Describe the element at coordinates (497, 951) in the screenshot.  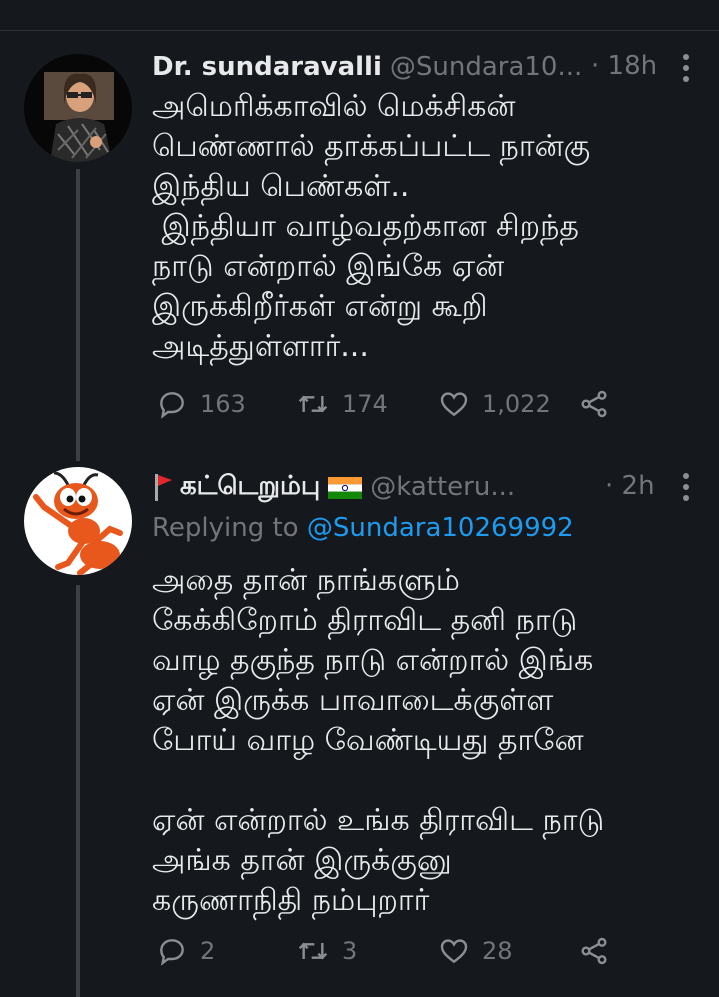
I see `like-count: 28` at that location.